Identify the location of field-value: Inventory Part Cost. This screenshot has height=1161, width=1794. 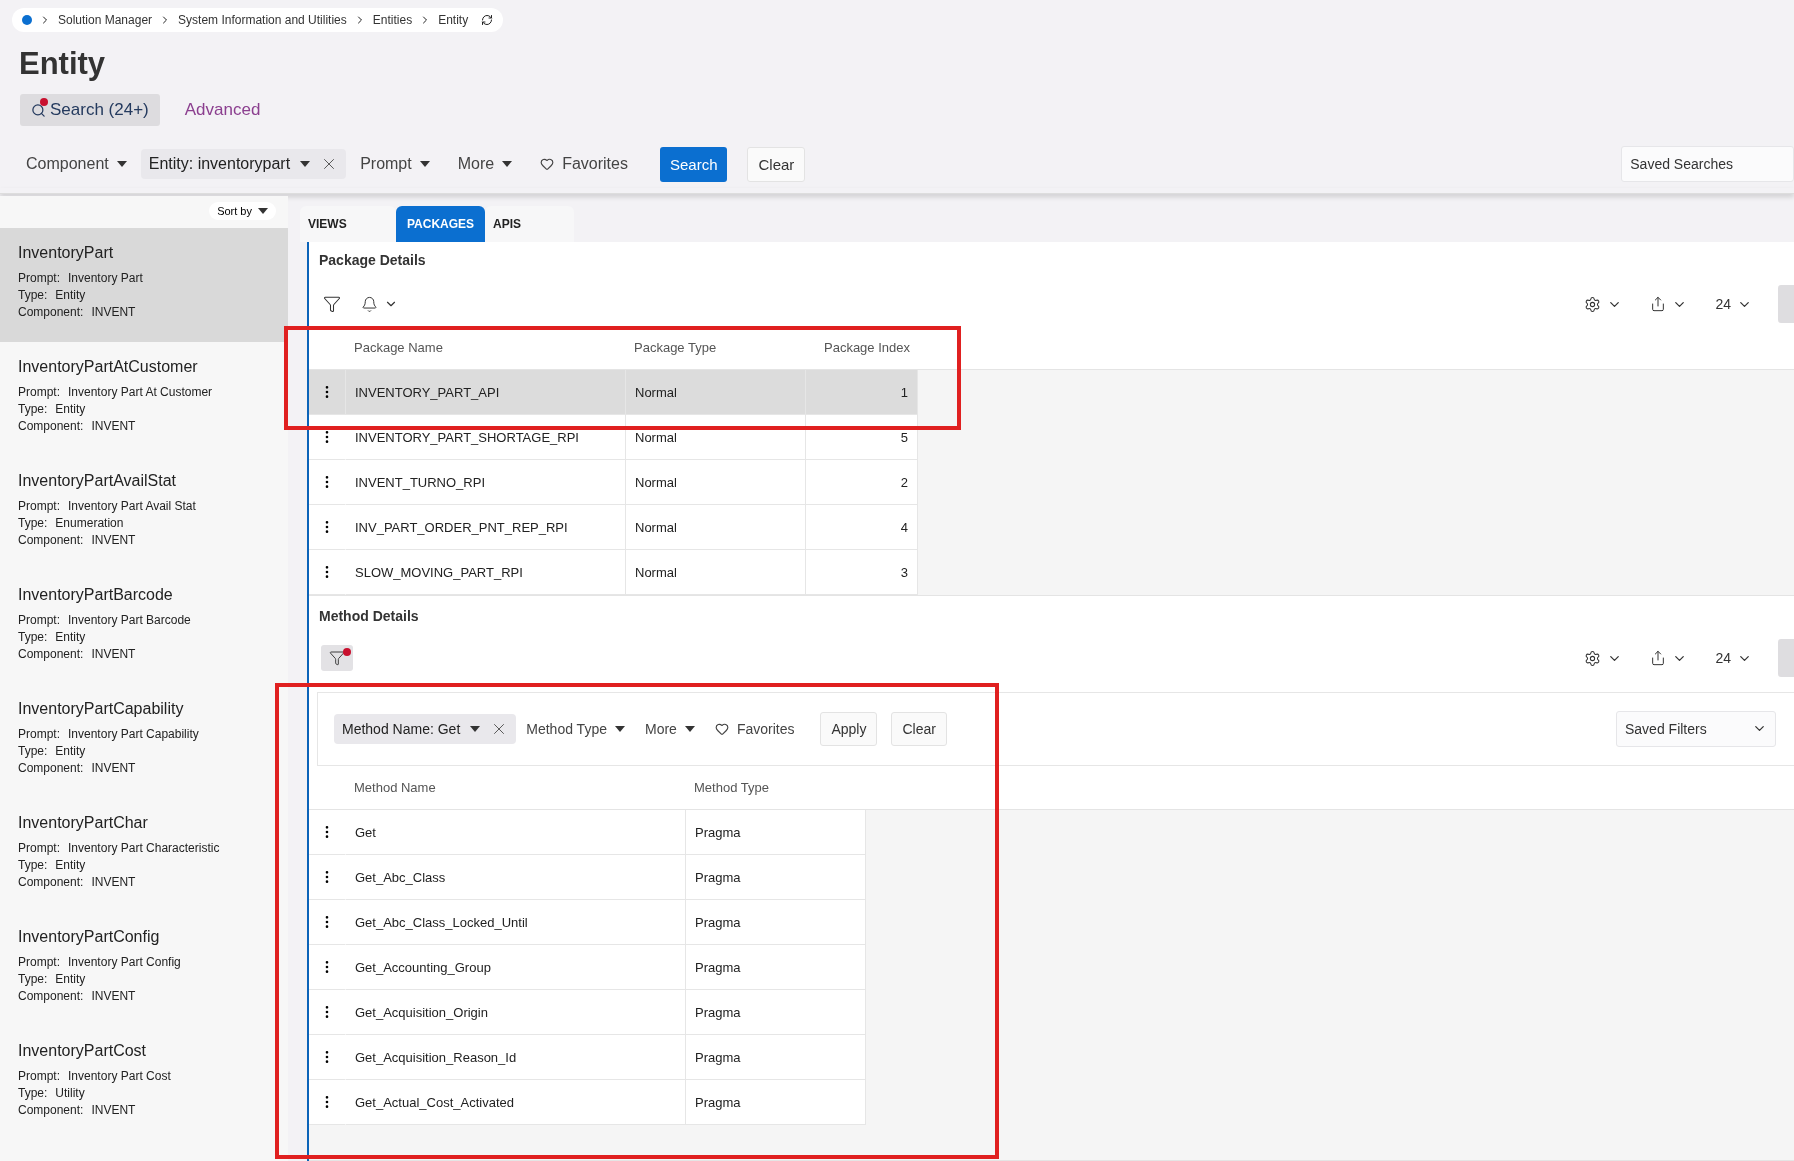
(119, 1076).